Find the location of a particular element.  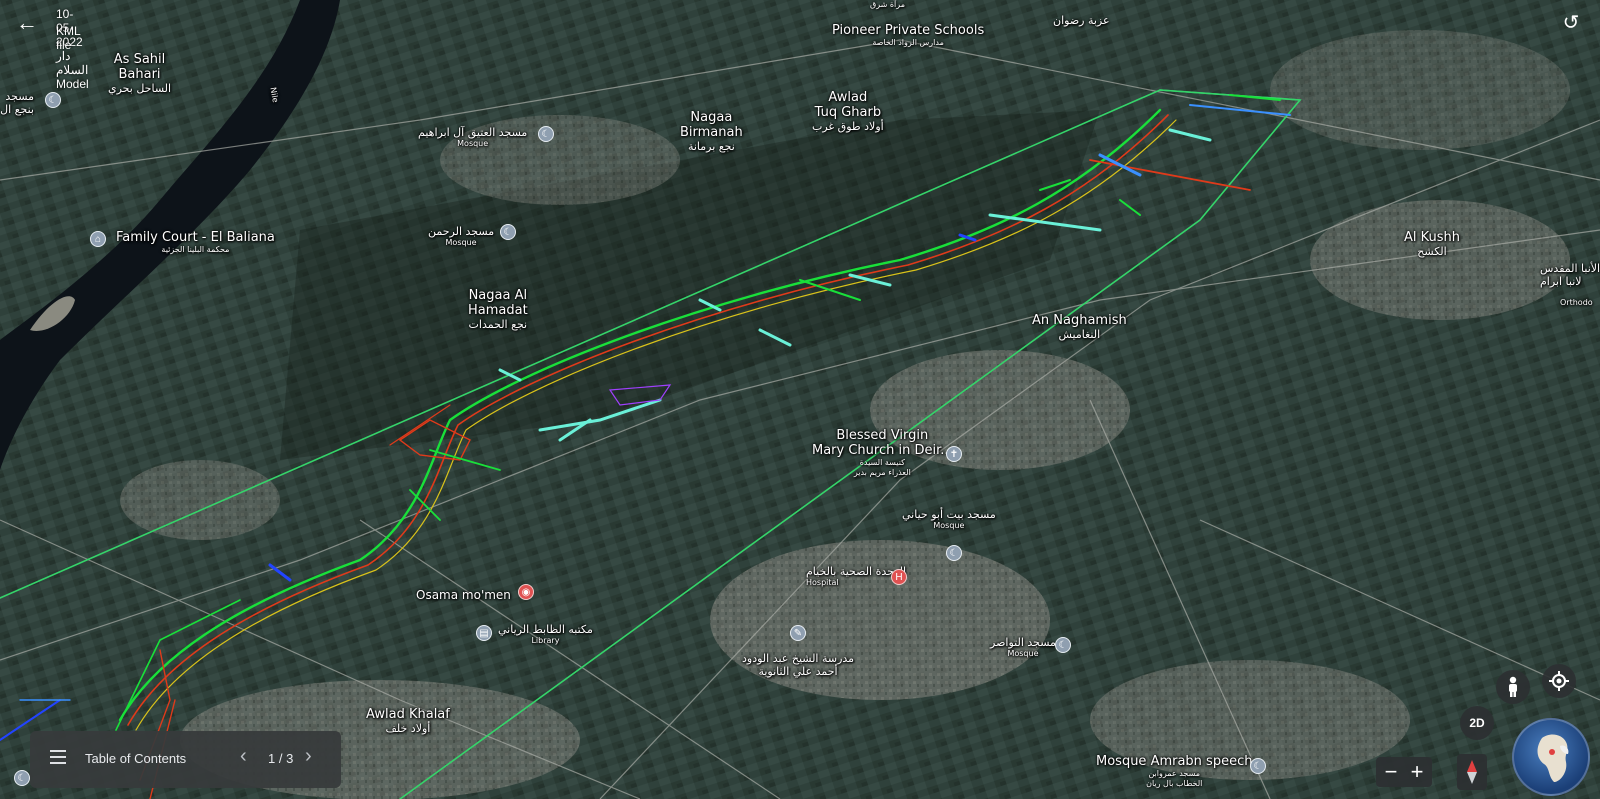

project-subtitle: KML file is located at coordinates (68, 38).